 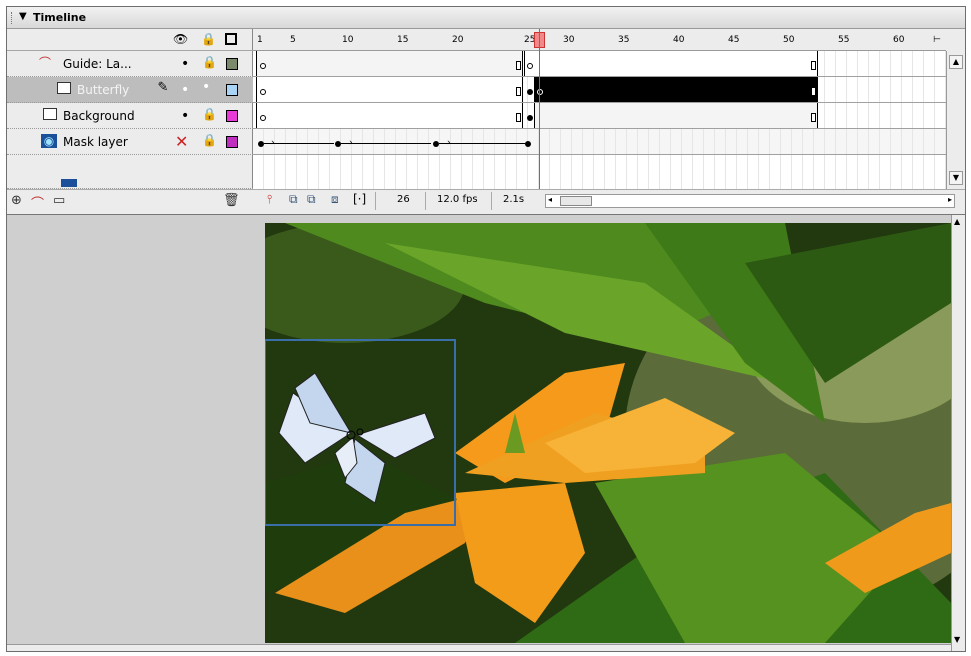 I want to click on mask-layer-icon: ◉, so click(x=49, y=141).